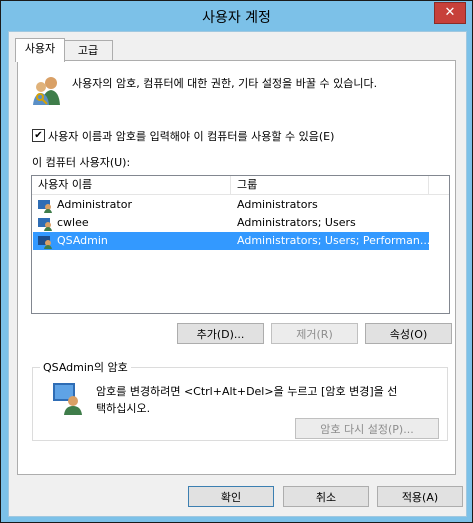  I want to click on checkmark-icon: ✔, so click(38, 135).